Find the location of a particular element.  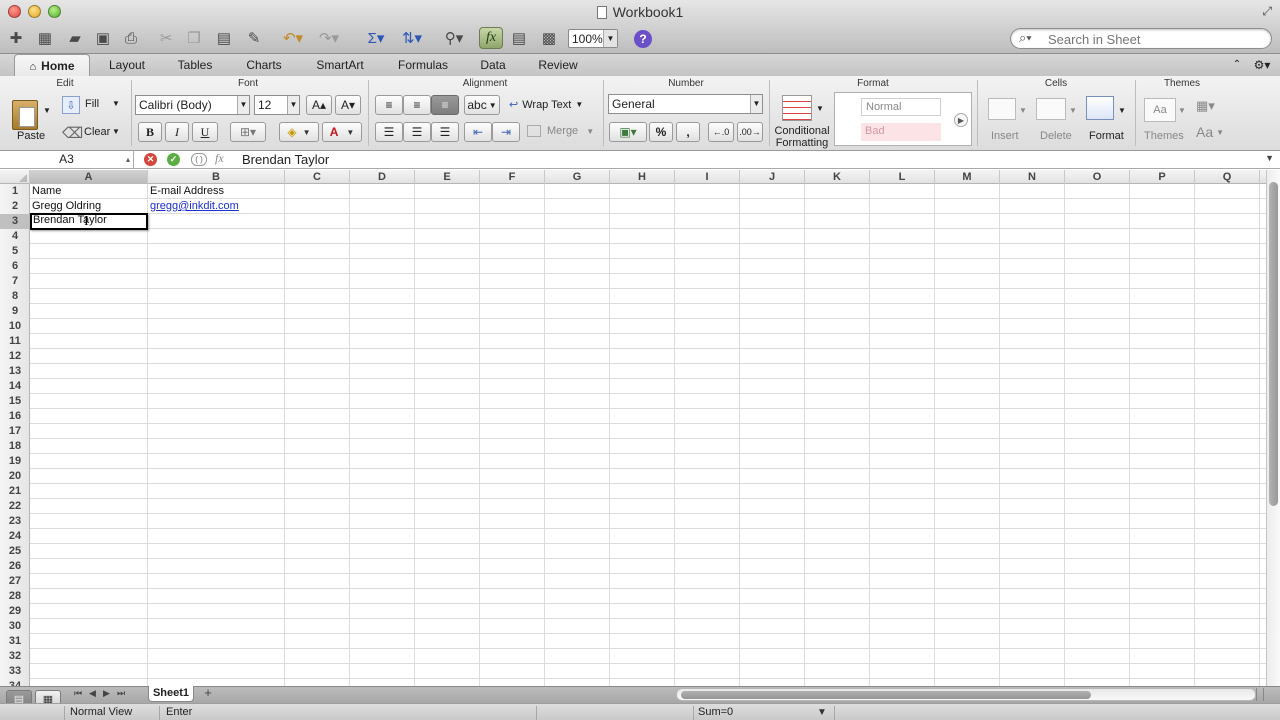

column-header-q: Q is located at coordinates (1227, 177).